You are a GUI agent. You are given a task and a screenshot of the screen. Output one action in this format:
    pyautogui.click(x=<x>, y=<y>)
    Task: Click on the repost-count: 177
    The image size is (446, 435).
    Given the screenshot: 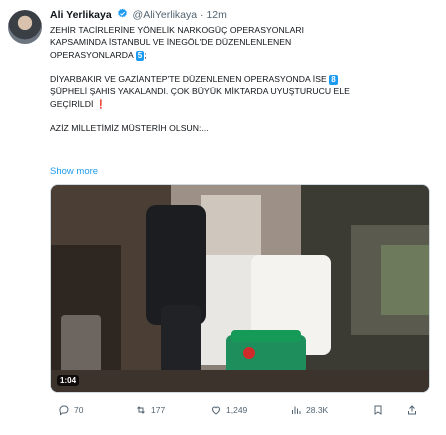 What is the action you would take?
    pyautogui.click(x=158, y=410)
    